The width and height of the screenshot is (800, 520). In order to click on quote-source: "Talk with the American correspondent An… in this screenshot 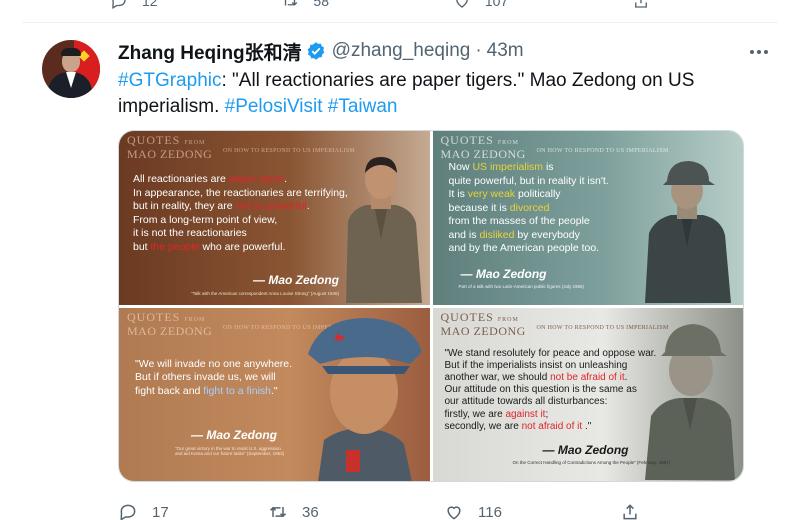, I will do `click(265, 293)`.